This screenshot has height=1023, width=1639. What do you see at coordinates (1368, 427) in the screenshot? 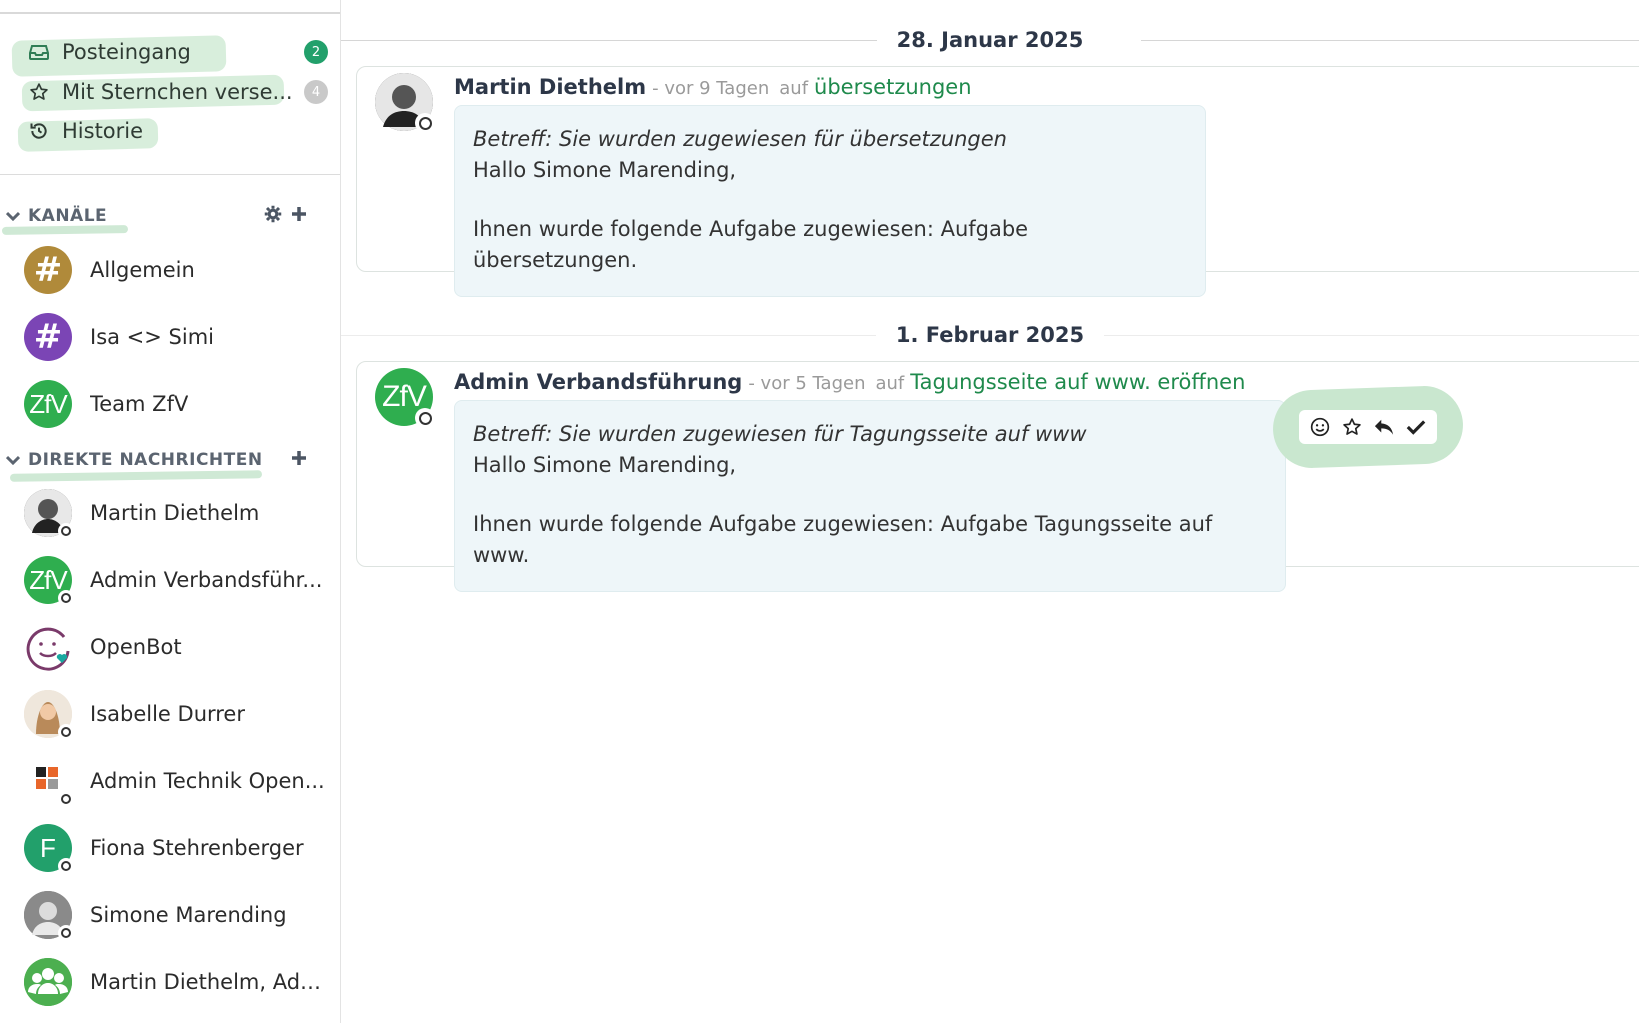
I see `message-actions-toolbar` at bounding box center [1368, 427].